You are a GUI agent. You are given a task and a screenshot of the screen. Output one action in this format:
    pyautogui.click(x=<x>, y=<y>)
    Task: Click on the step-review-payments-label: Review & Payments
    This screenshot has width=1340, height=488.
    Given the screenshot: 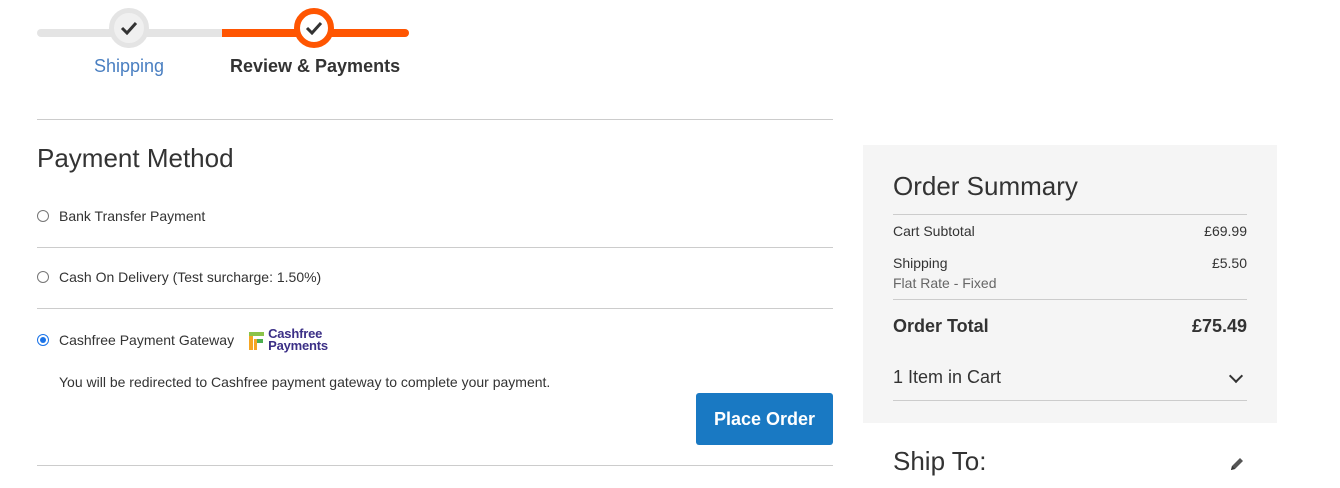 What is the action you would take?
    pyautogui.click(x=315, y=66)
    